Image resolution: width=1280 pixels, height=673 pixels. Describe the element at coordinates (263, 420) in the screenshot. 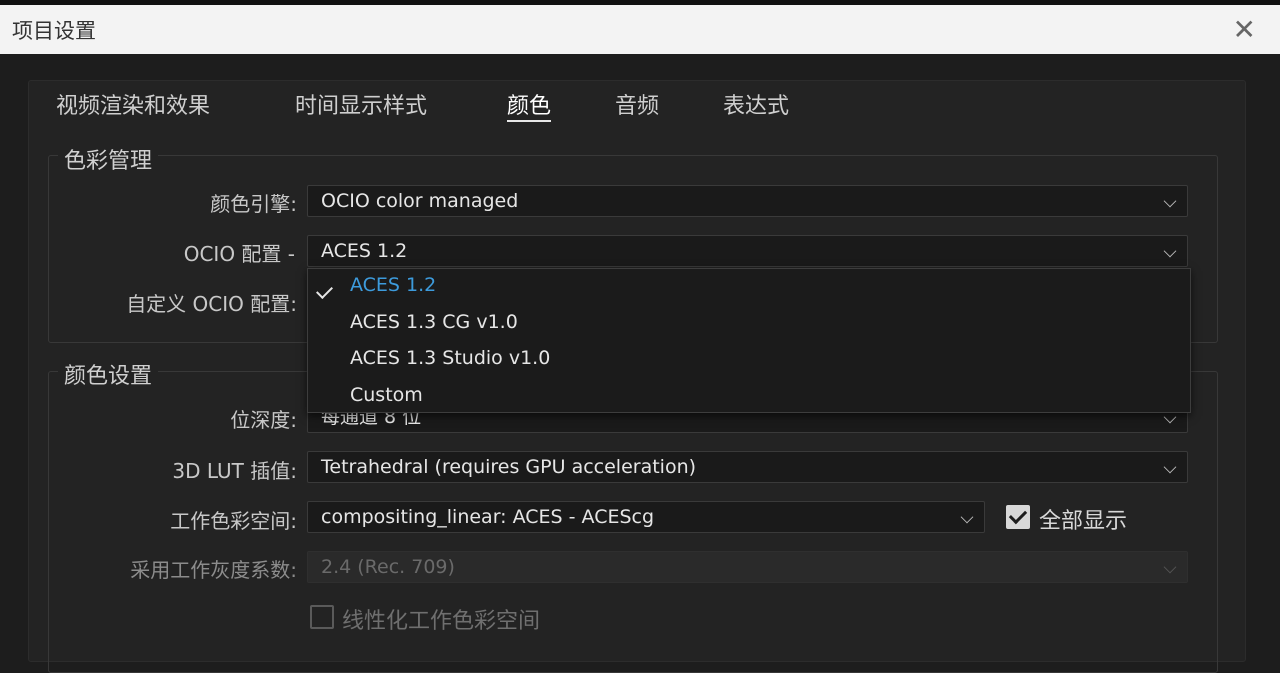

I see `bit-depth-label: 位深度:` at that location.